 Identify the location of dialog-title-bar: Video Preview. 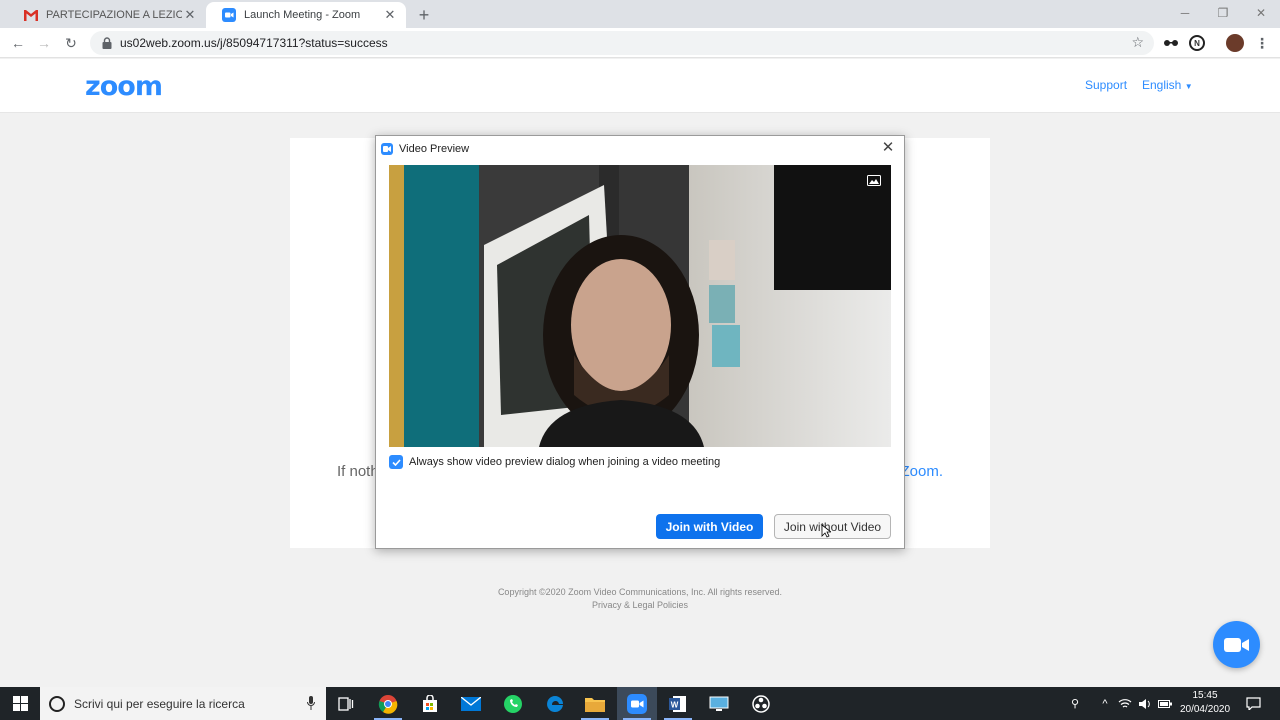
(425, 149).